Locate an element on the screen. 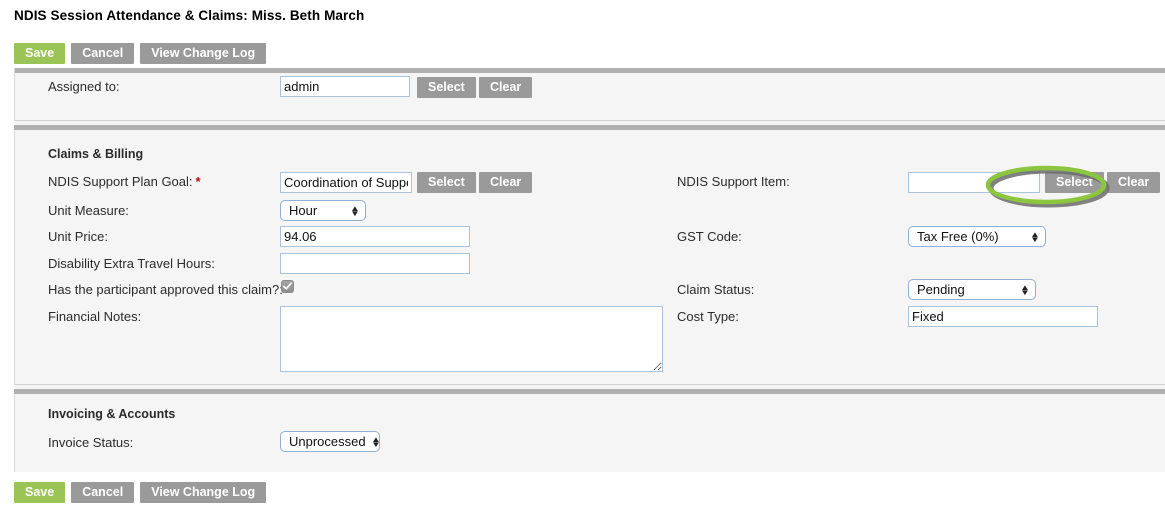 The image size is (1165, 517). gst-code-select: Tax Free (0%) ▲ ▼ is located at coordinates (977, 236).